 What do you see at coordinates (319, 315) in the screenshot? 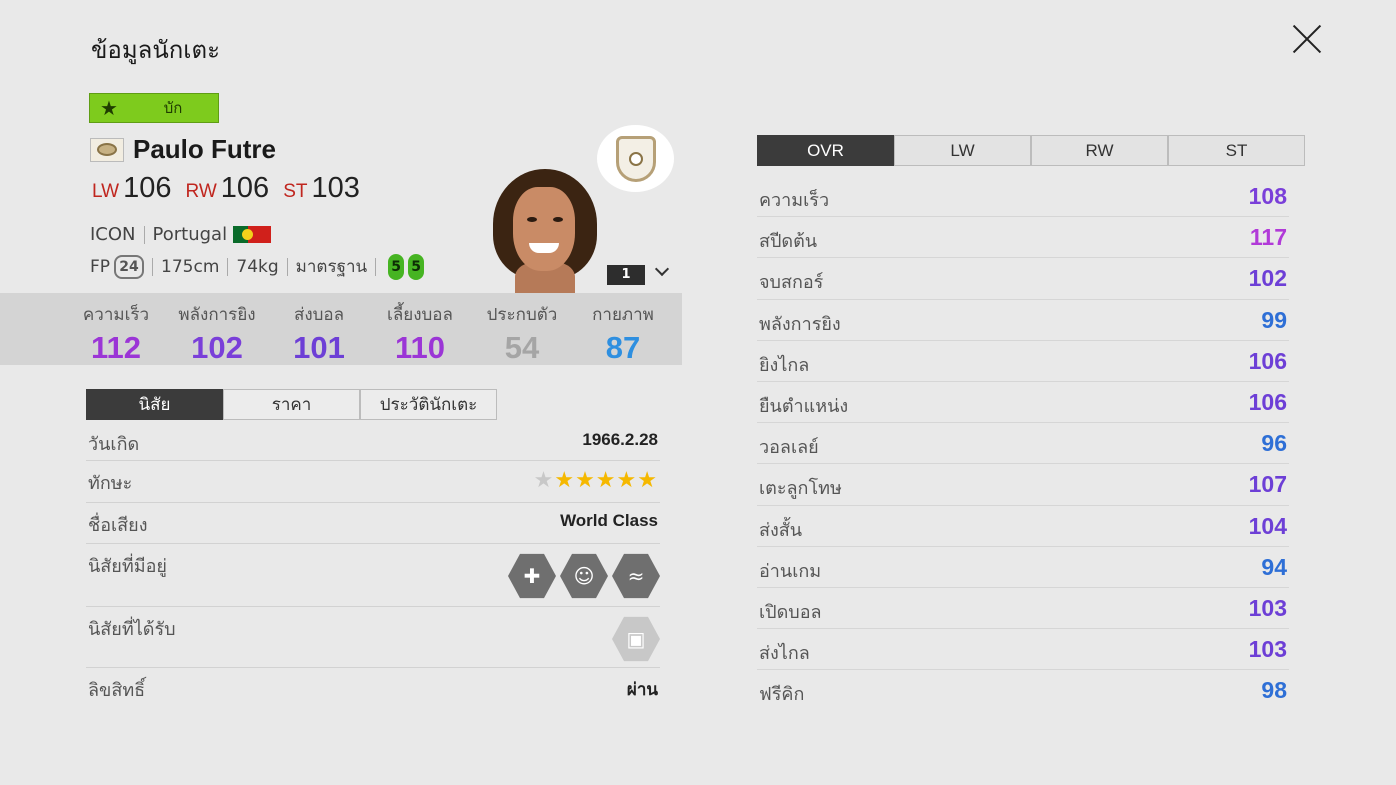
I see `summary-label: ส่งบอล` at bounding box center [319, 315].